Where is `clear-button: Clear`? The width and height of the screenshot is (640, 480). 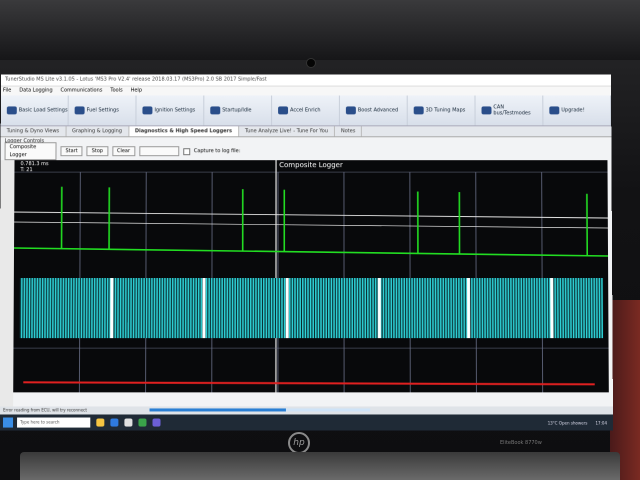 clear-button: Clear is located at coordinates (123, 151).